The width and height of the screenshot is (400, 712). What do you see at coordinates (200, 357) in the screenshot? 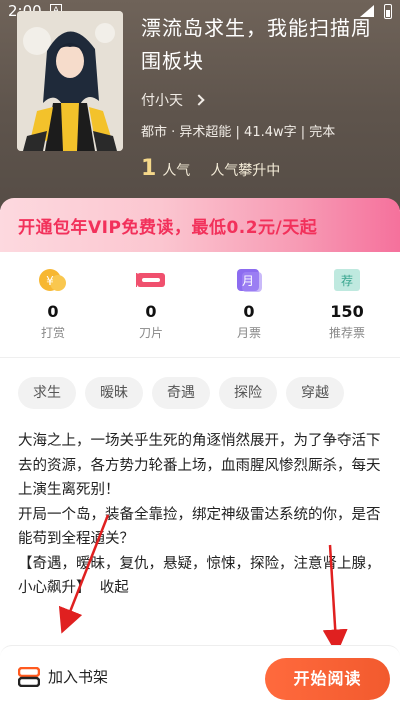
I see `section-divider` at bounding box center [200, 357].